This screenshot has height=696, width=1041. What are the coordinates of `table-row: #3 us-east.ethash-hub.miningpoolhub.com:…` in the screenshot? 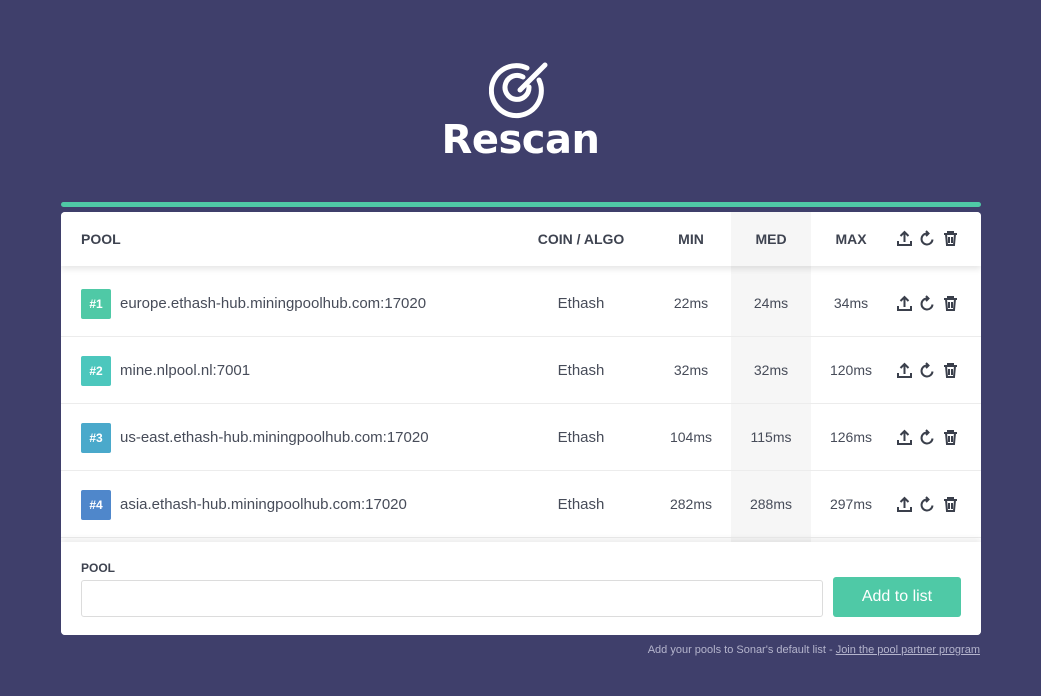 It's located at (521, 437).